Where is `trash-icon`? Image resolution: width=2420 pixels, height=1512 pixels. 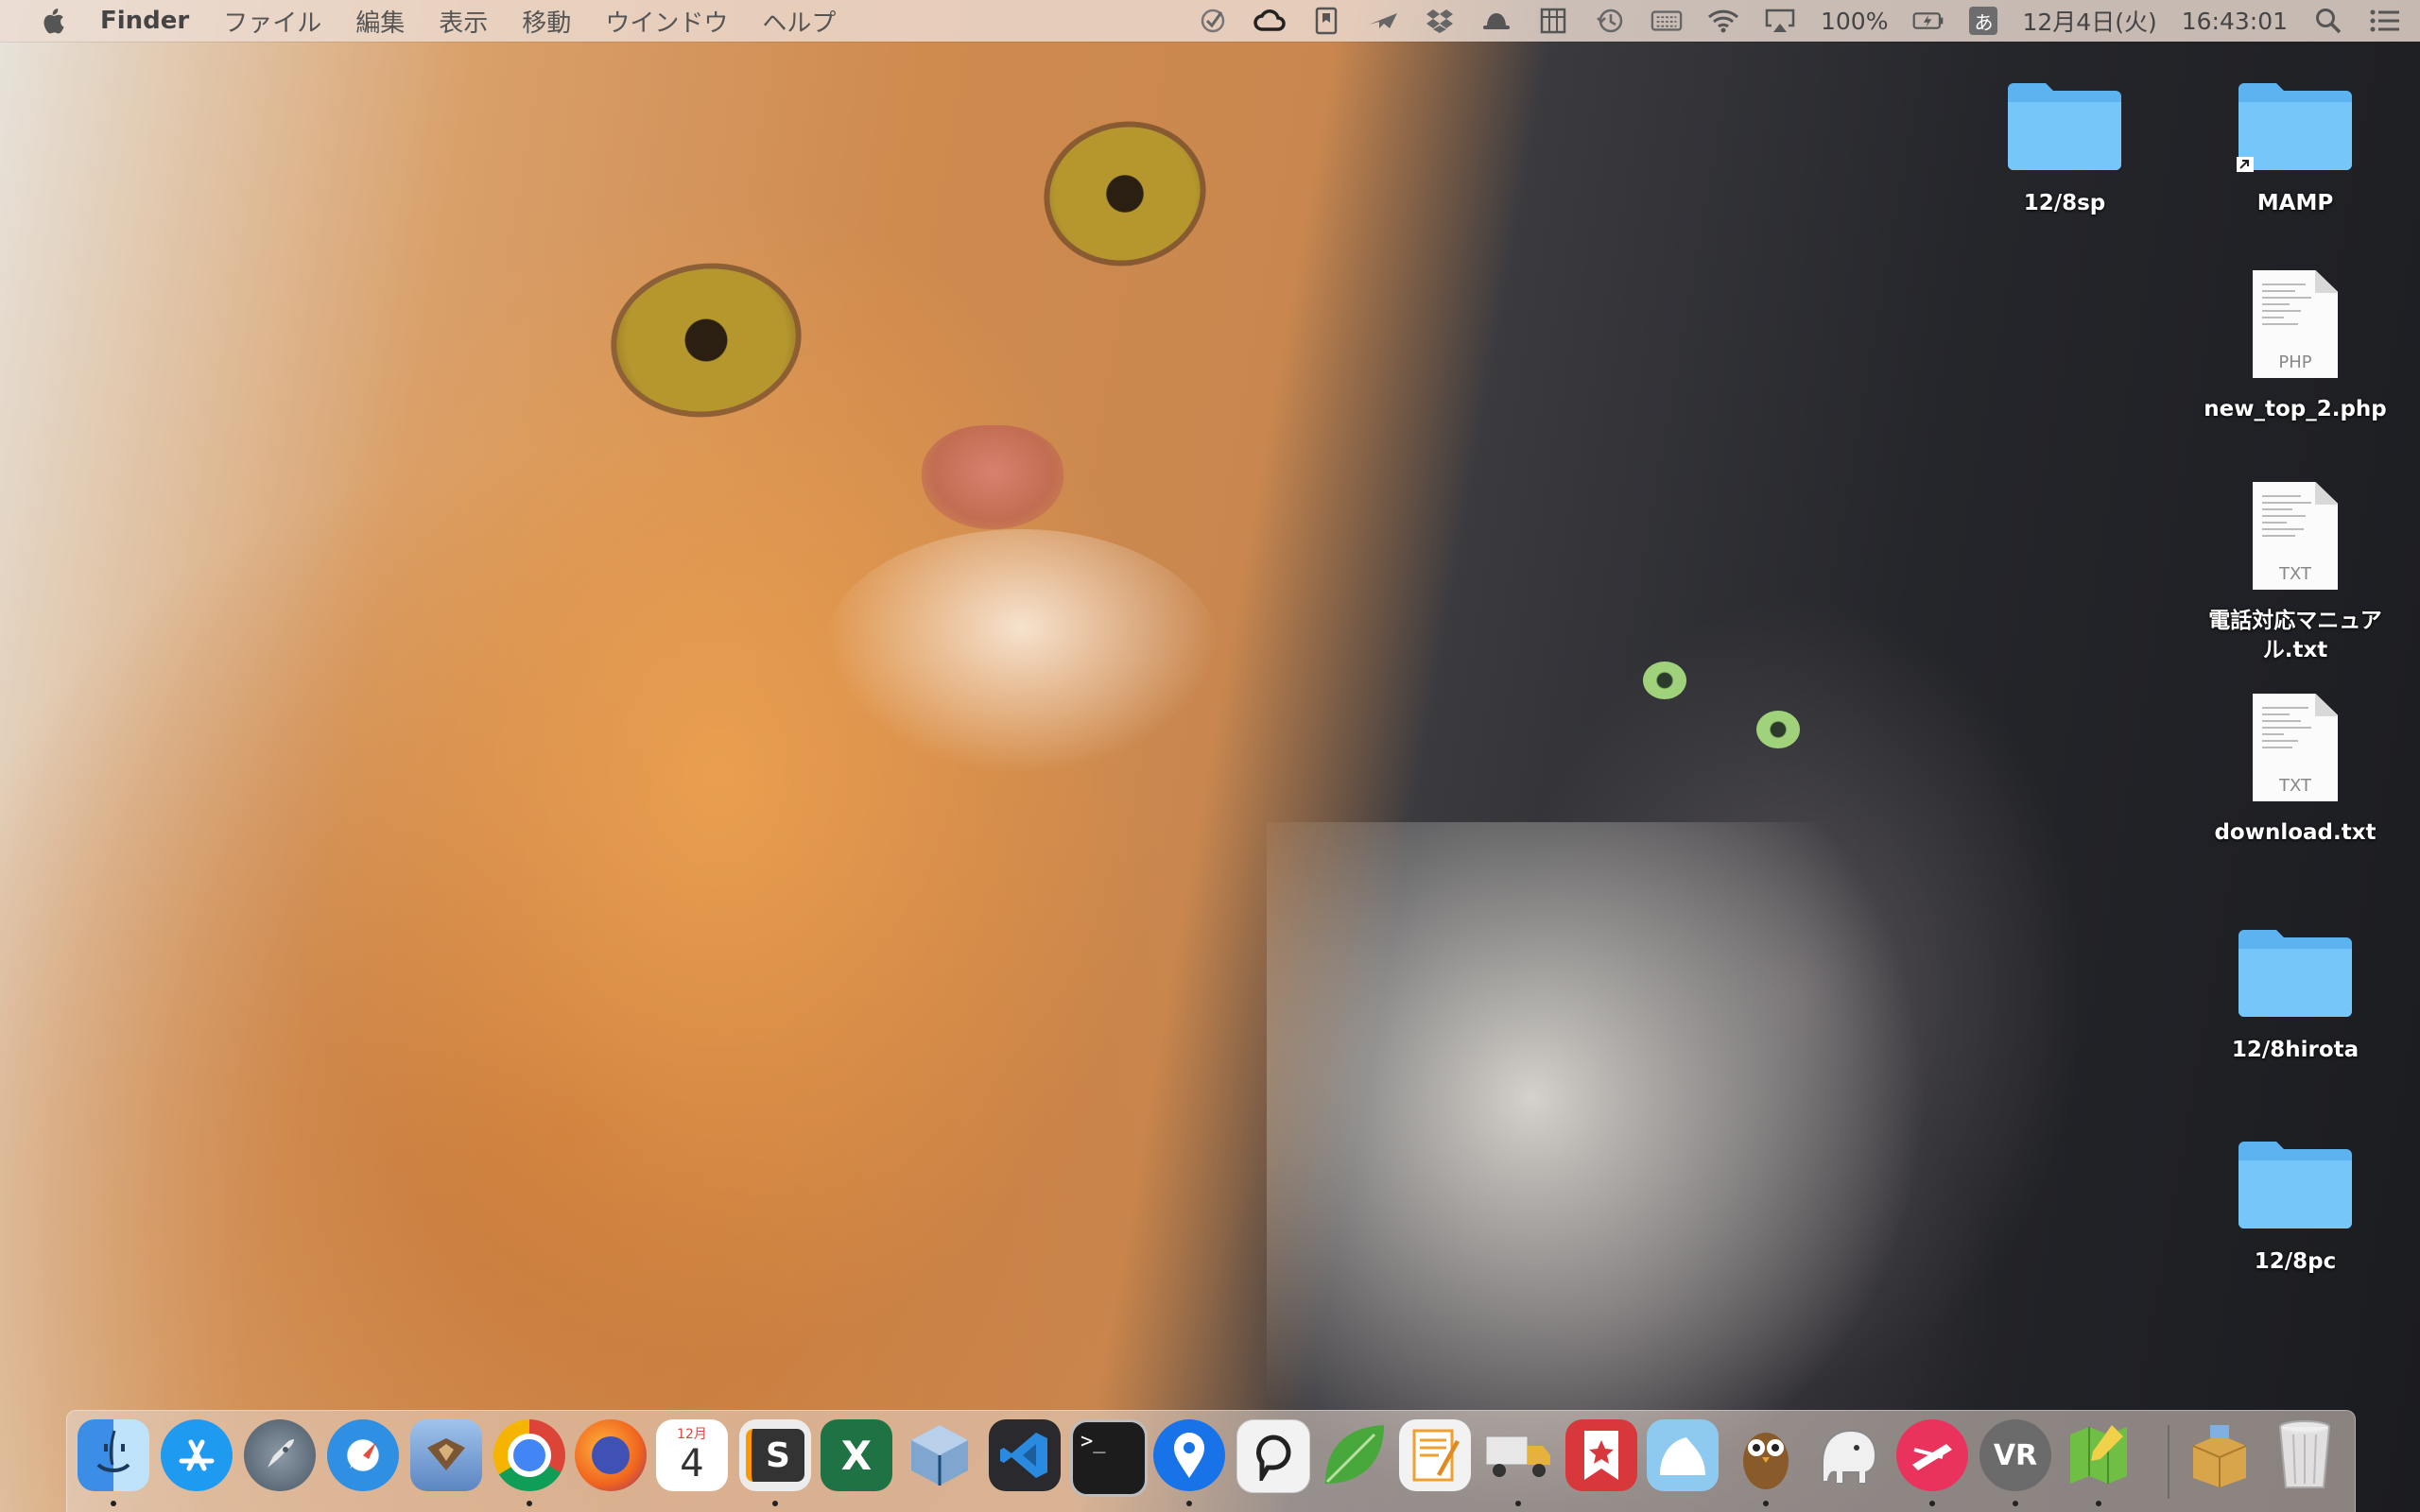
trash-icon is located at coordinates (2305, 1455).